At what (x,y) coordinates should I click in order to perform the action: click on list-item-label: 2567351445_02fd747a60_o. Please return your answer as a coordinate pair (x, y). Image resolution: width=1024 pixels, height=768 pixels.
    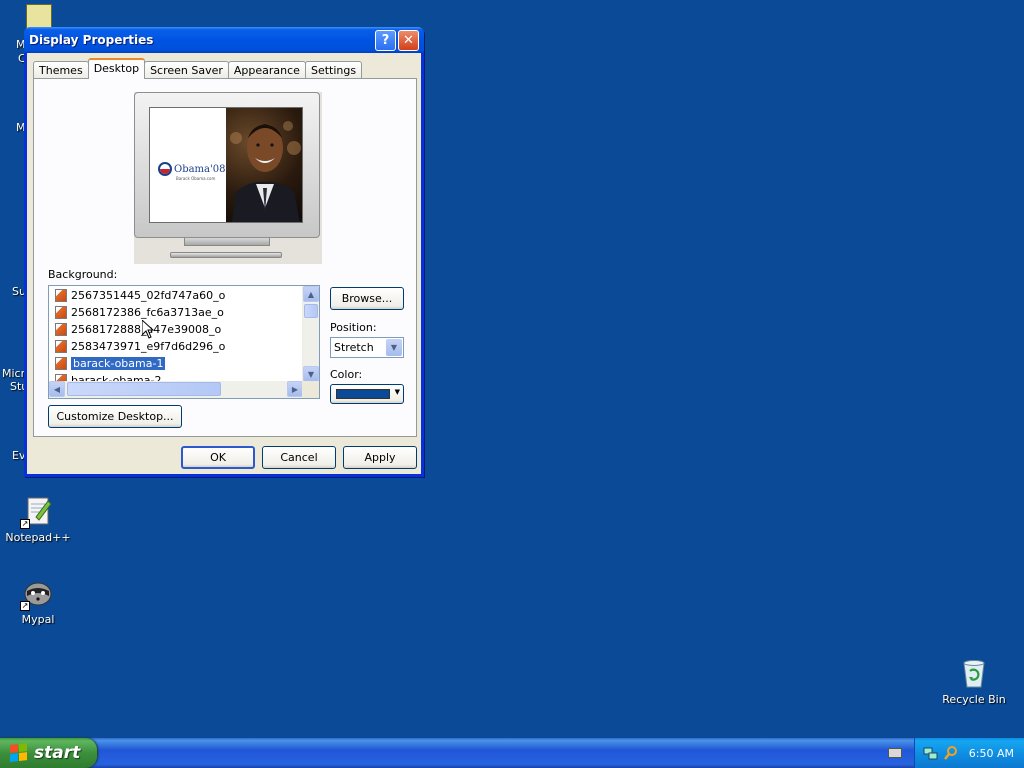
    Looking at the image, I should click on (148, 295).